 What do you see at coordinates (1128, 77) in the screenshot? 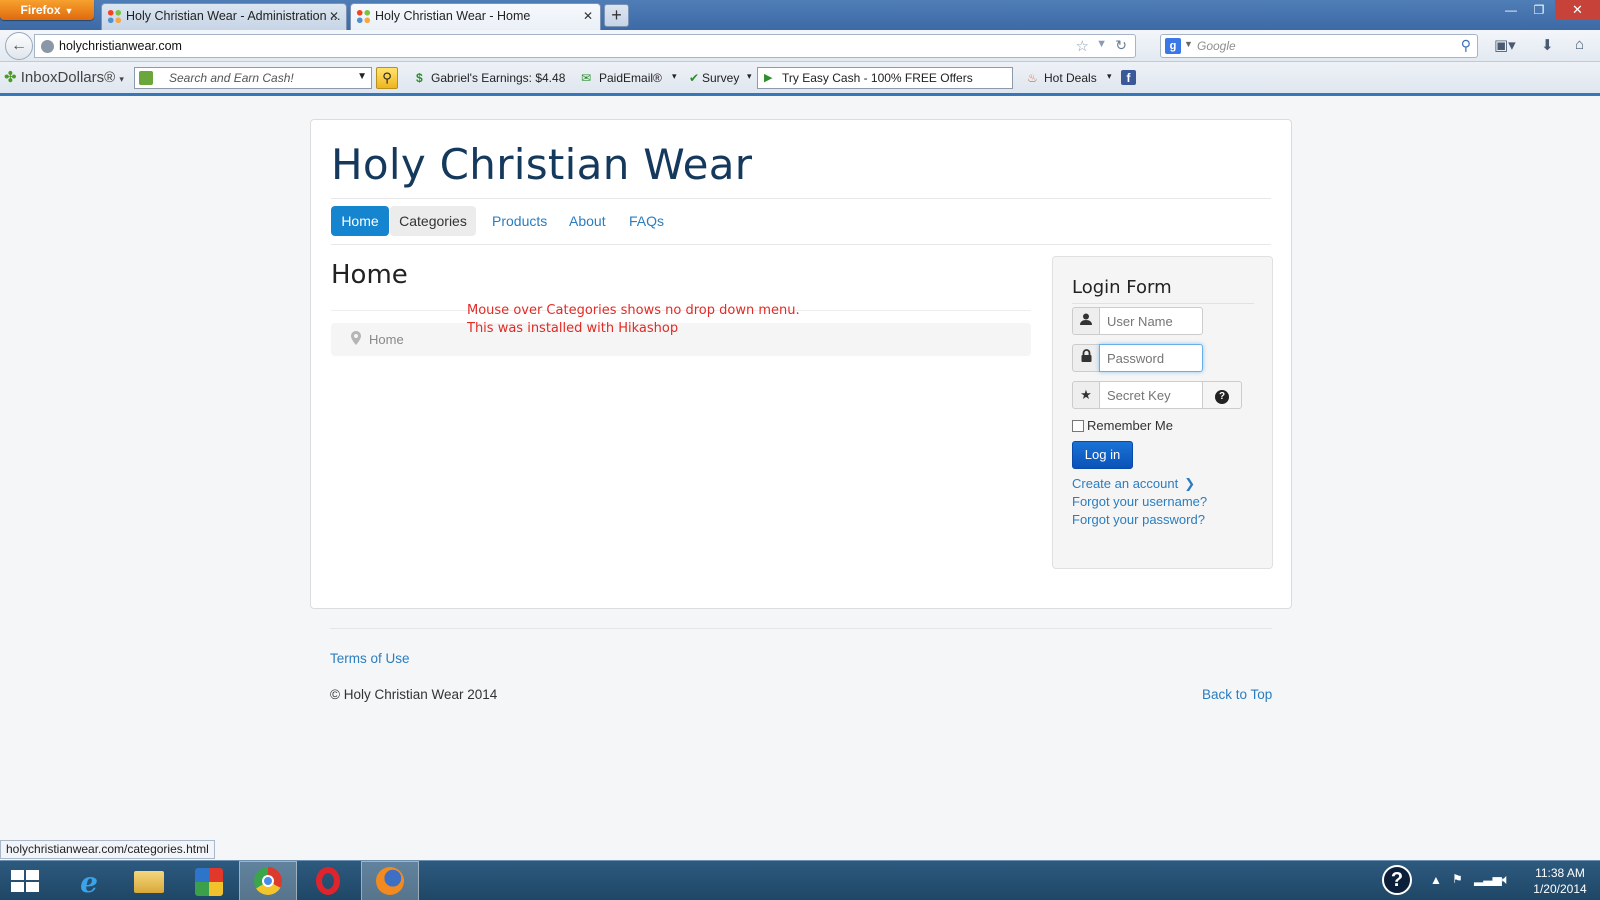
I see `facebook-icon: f` at bounding box center [1128, 77].